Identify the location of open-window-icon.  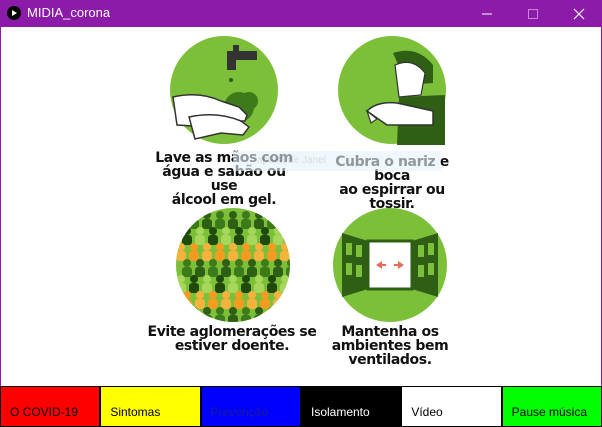
(390, 265).